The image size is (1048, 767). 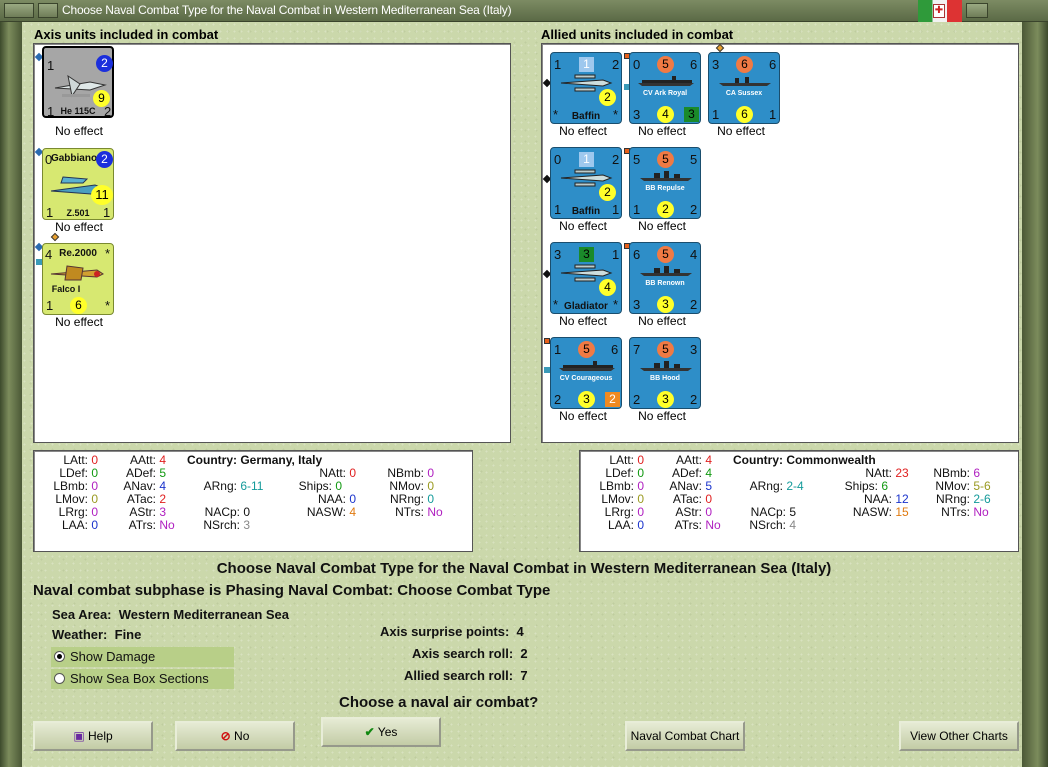 What do you see at coordinates (163, 512) in the screenshot?
I see `stat-value: 3` at bounding box center [163, 512].